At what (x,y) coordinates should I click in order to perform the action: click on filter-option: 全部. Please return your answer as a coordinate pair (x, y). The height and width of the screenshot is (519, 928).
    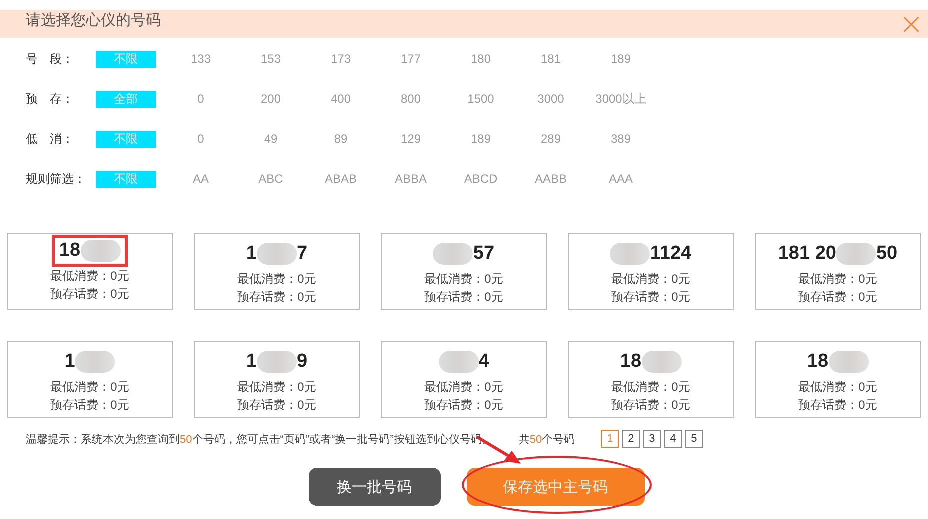
    Looking at the image, I should click on (126, 99).